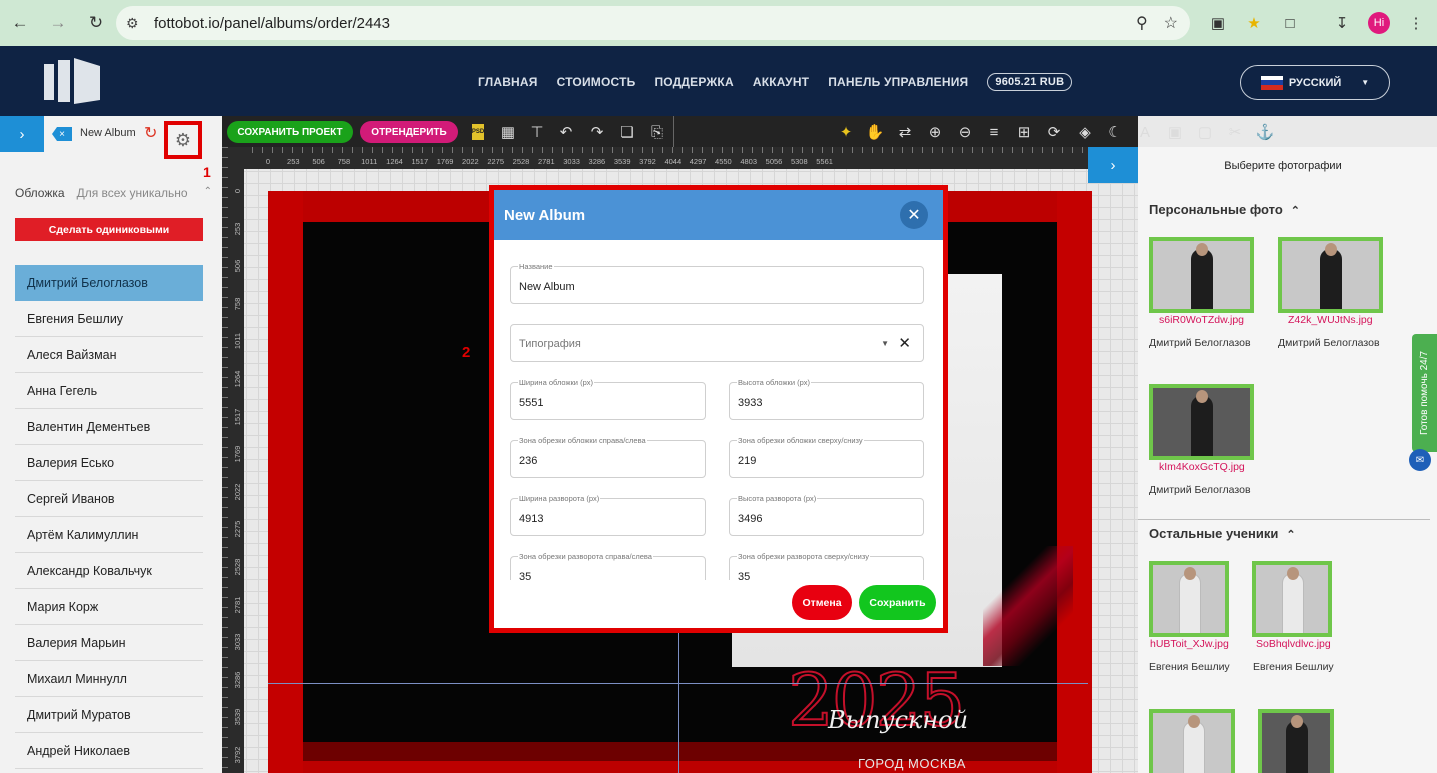 This screenshot has height=773, width=1437. I want to click on student-item: Артём Калимуллин, so click(109, 535).